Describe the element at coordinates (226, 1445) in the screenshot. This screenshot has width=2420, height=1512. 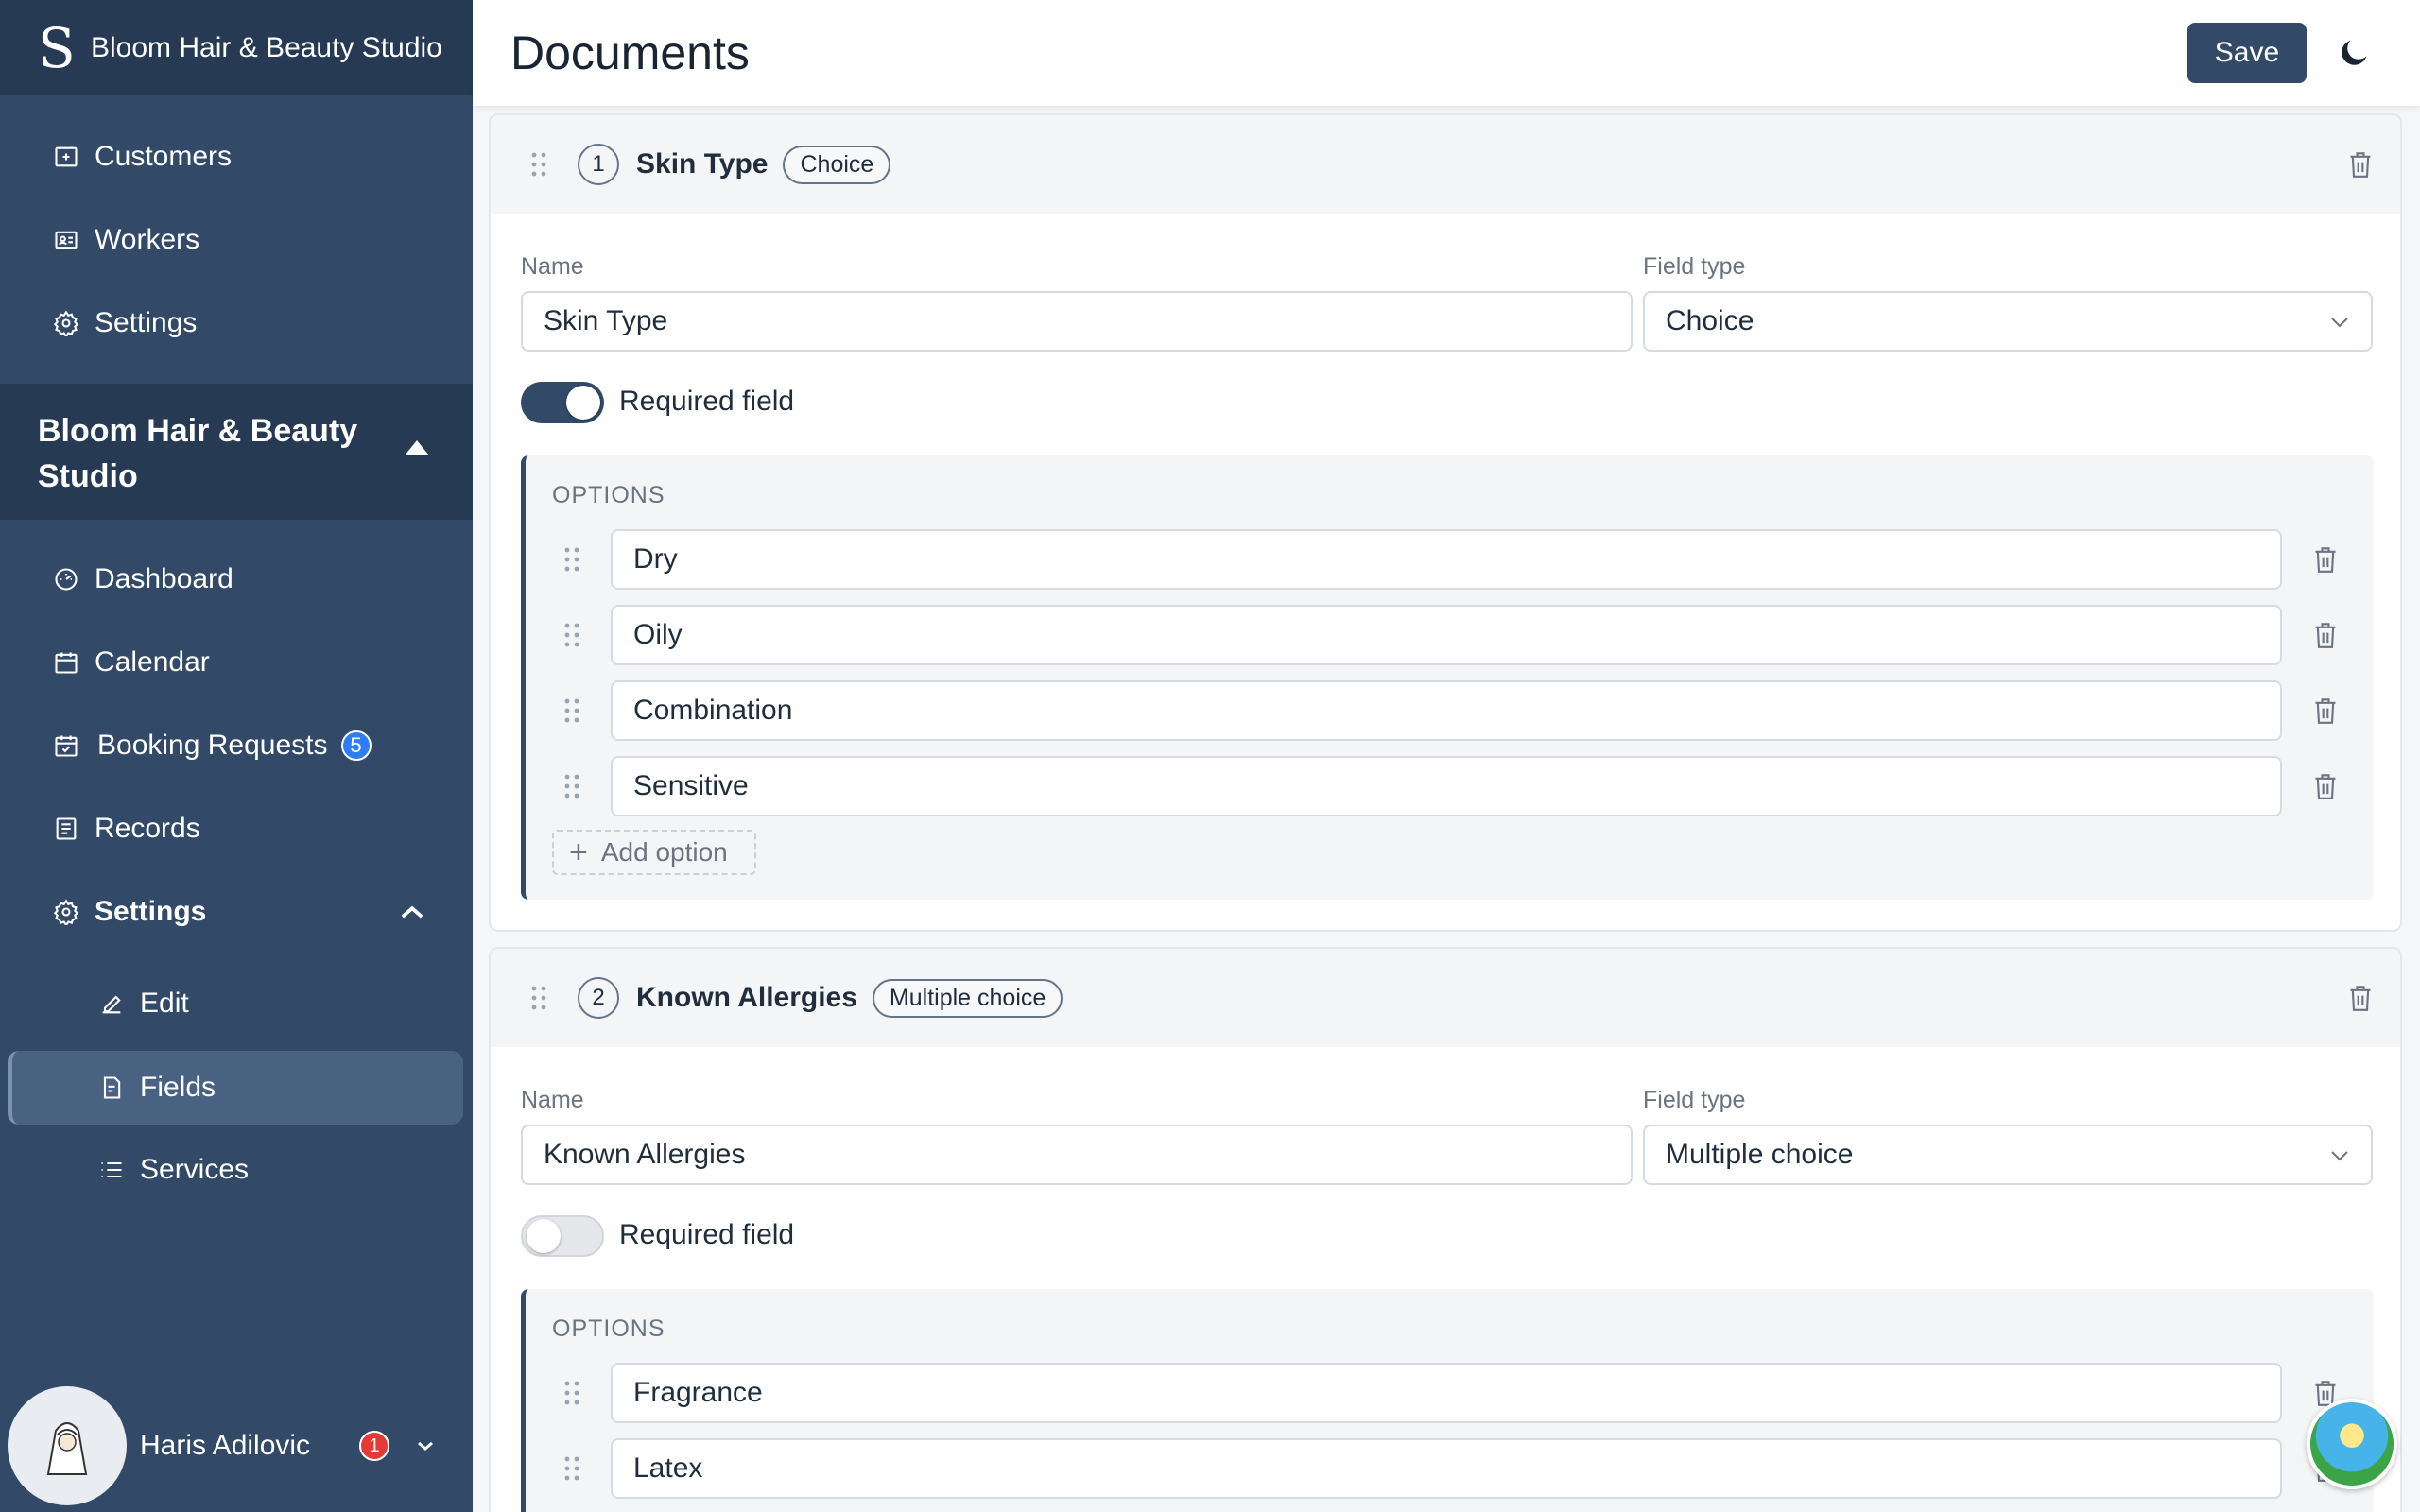
I see `user-name: Haris Adilovic` at that location.